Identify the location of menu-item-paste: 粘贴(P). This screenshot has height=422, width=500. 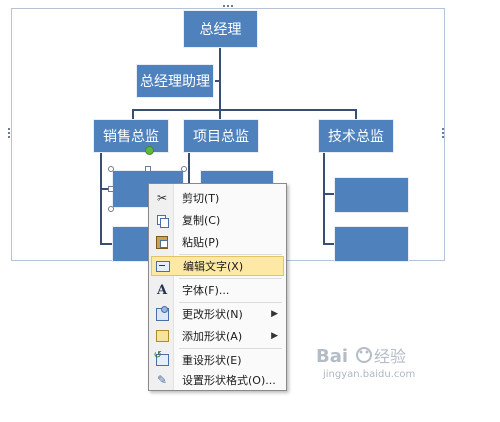
(217, 242).